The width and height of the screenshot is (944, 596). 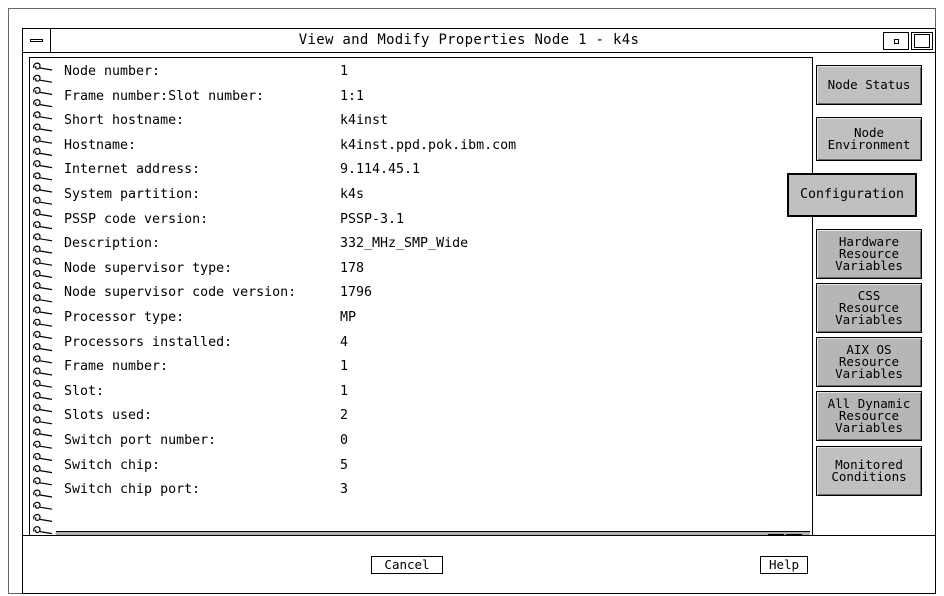 I want to click on property-value: 332_MHz_SMP_Wide, so click(x=404, y=244).